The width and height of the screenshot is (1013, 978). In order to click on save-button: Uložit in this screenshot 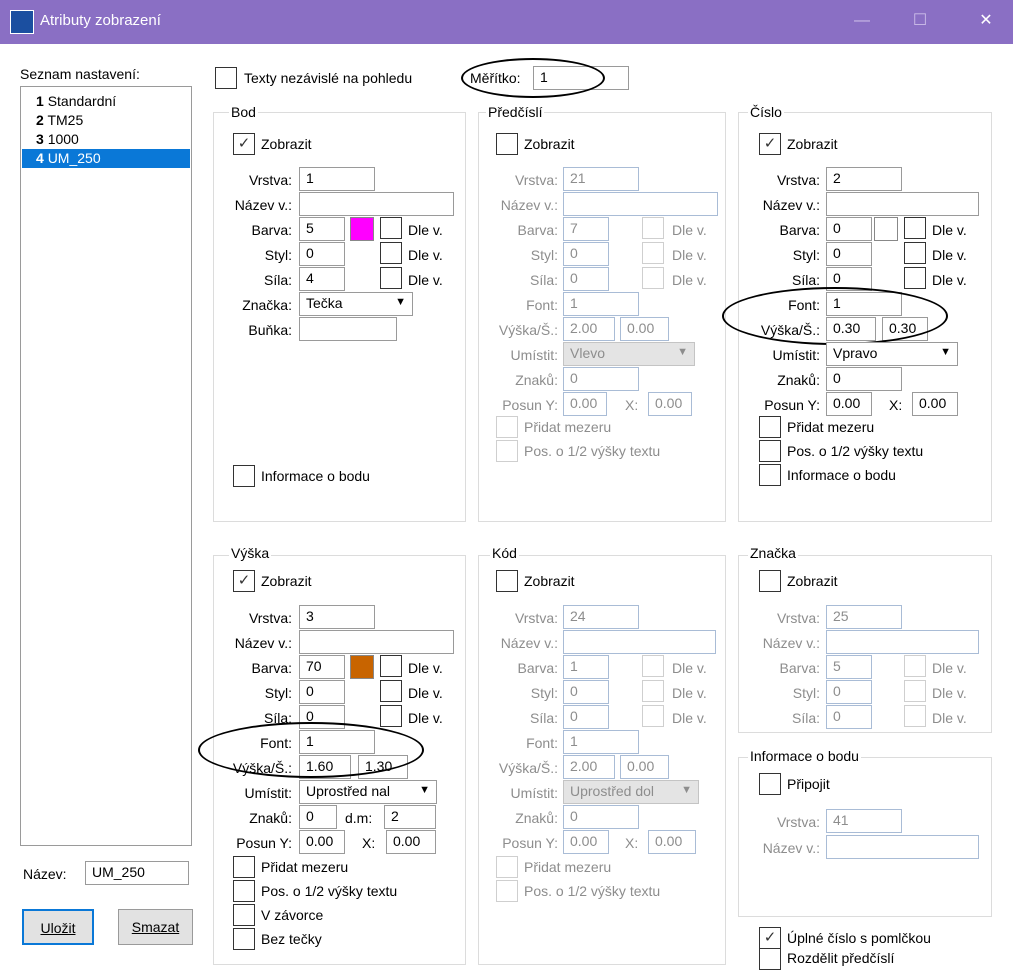, I will do `click(58, 927)`.